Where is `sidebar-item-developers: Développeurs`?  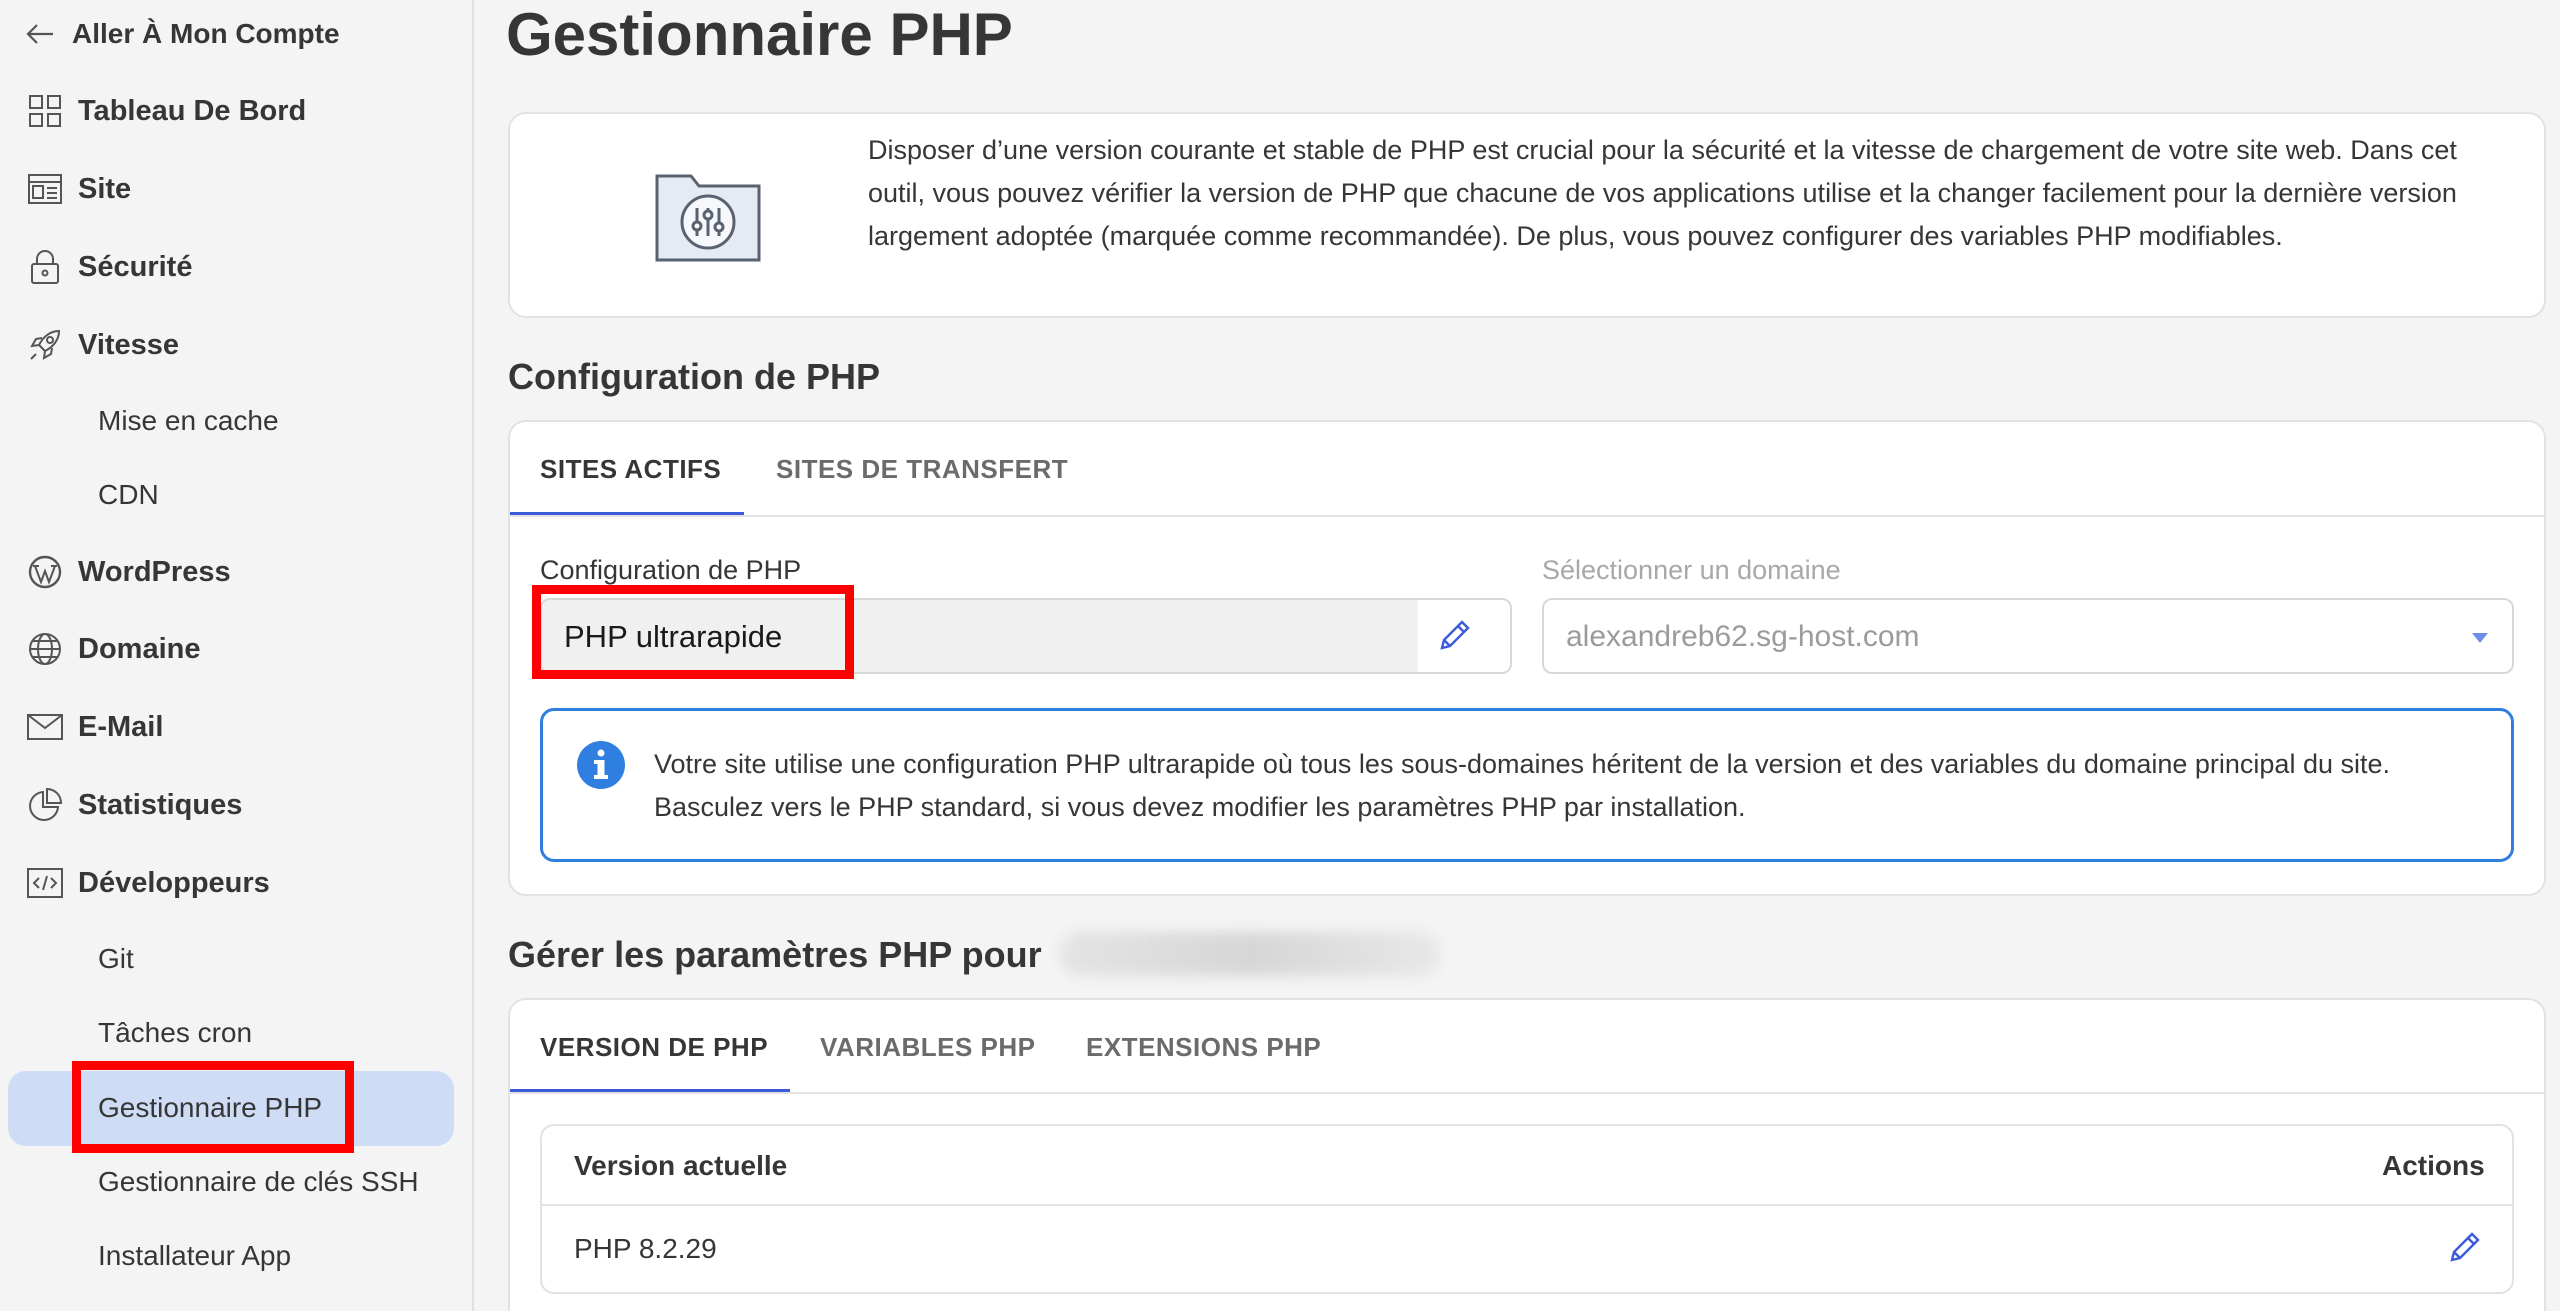 sidebar-item-developers: Développeurs is located at coordinates (148, 883).